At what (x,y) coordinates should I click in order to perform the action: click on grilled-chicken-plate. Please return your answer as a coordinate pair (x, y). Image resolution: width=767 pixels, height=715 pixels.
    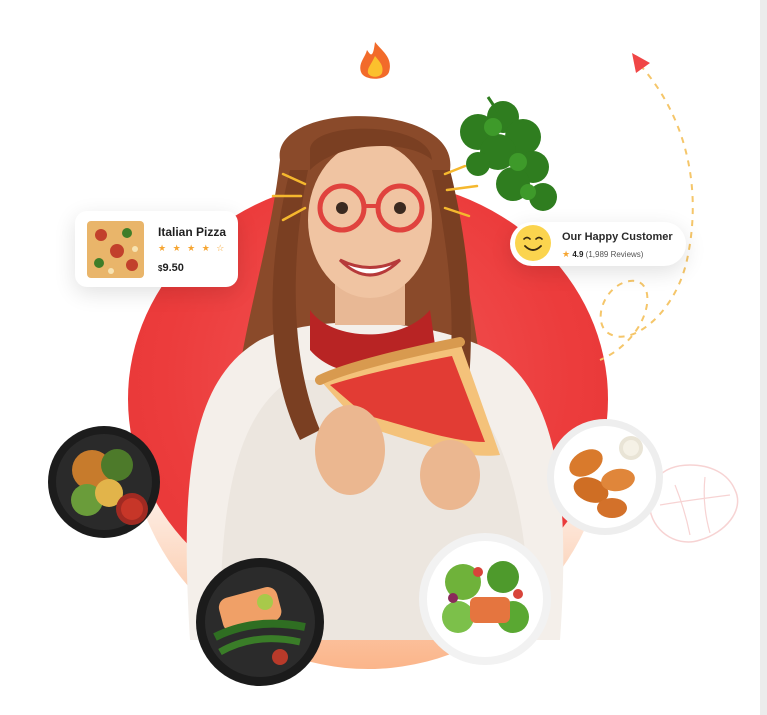
    Looking at the image, I should click on (605, 477).